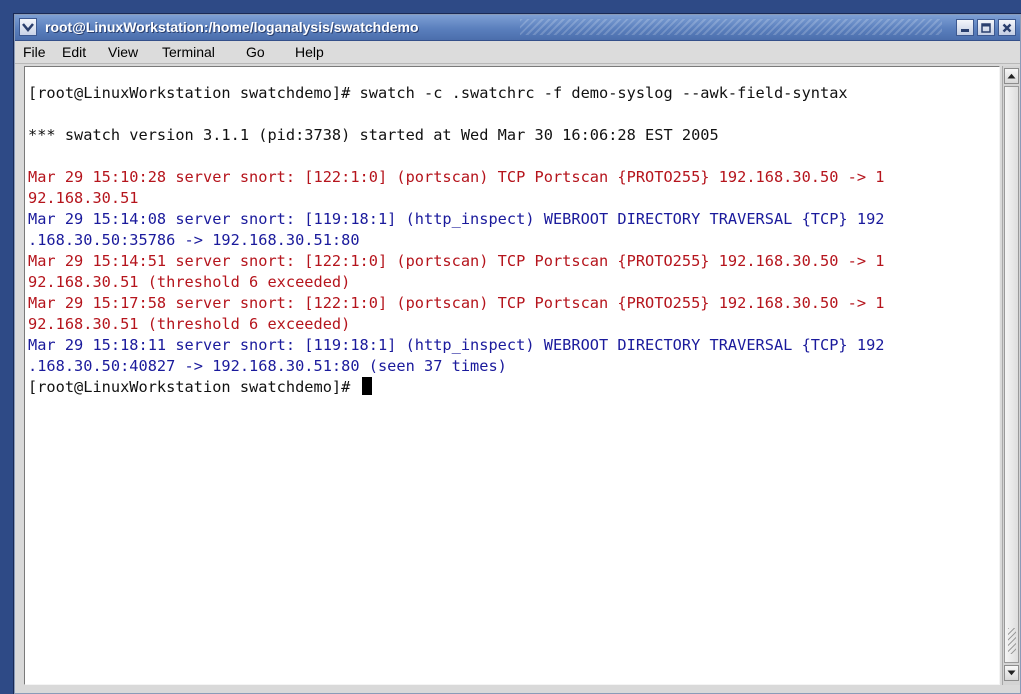  I want to click on text-cursor, so click(366, 386).